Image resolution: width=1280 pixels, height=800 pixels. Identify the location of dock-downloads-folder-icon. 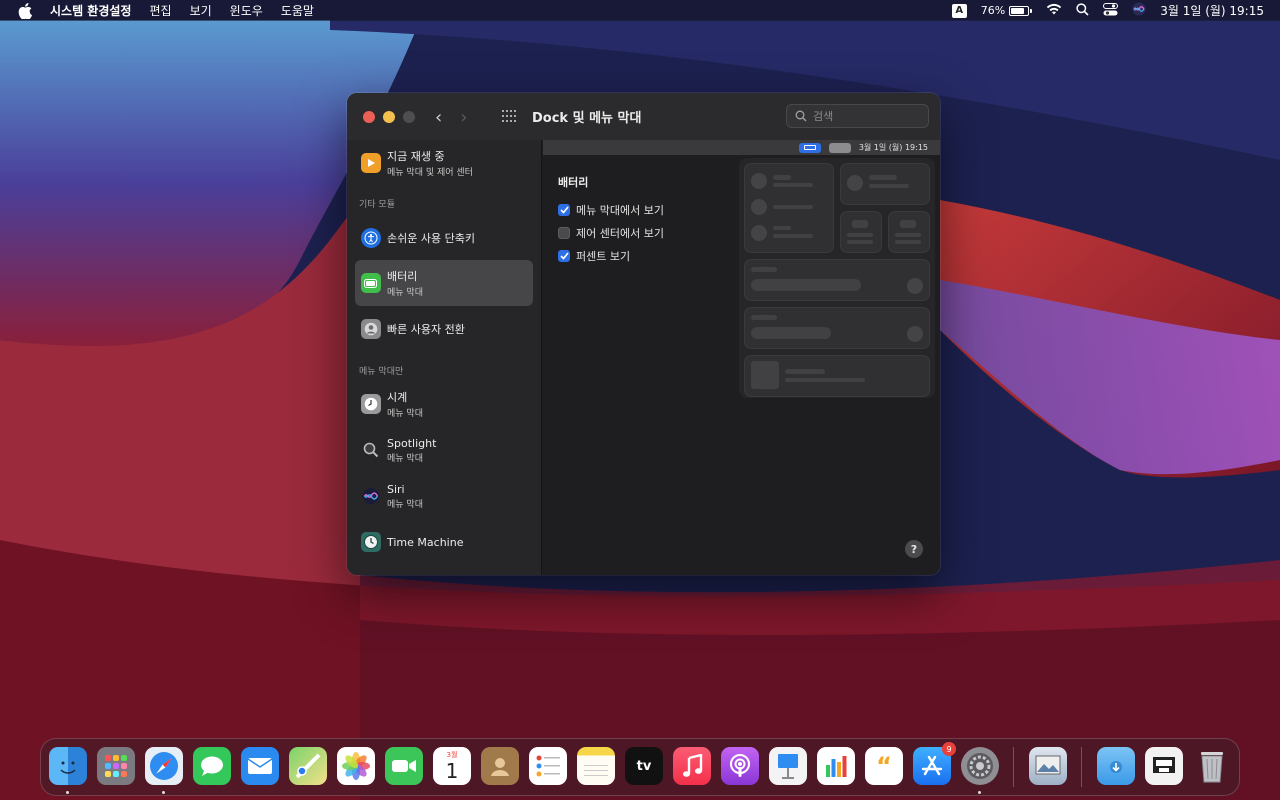
(1116, 766).